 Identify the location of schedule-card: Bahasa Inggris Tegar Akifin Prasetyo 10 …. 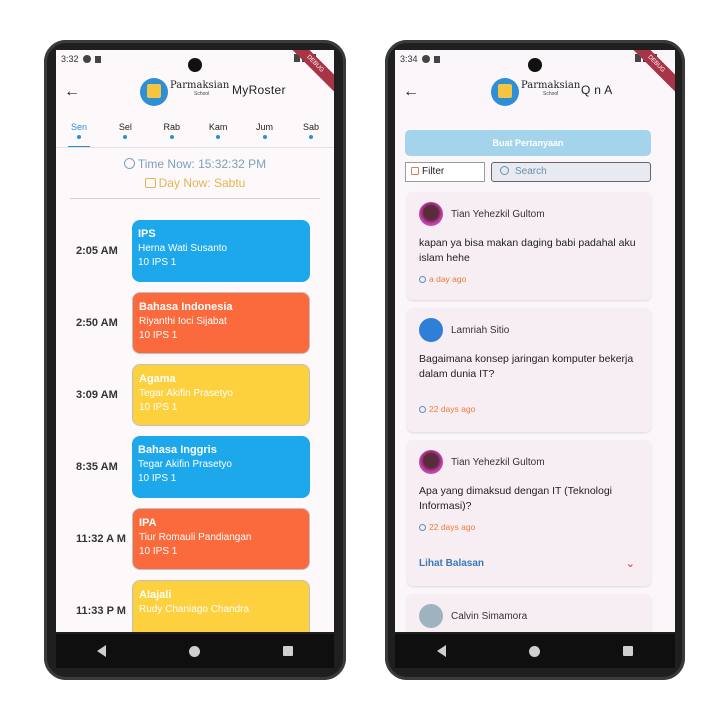
(221, 467).